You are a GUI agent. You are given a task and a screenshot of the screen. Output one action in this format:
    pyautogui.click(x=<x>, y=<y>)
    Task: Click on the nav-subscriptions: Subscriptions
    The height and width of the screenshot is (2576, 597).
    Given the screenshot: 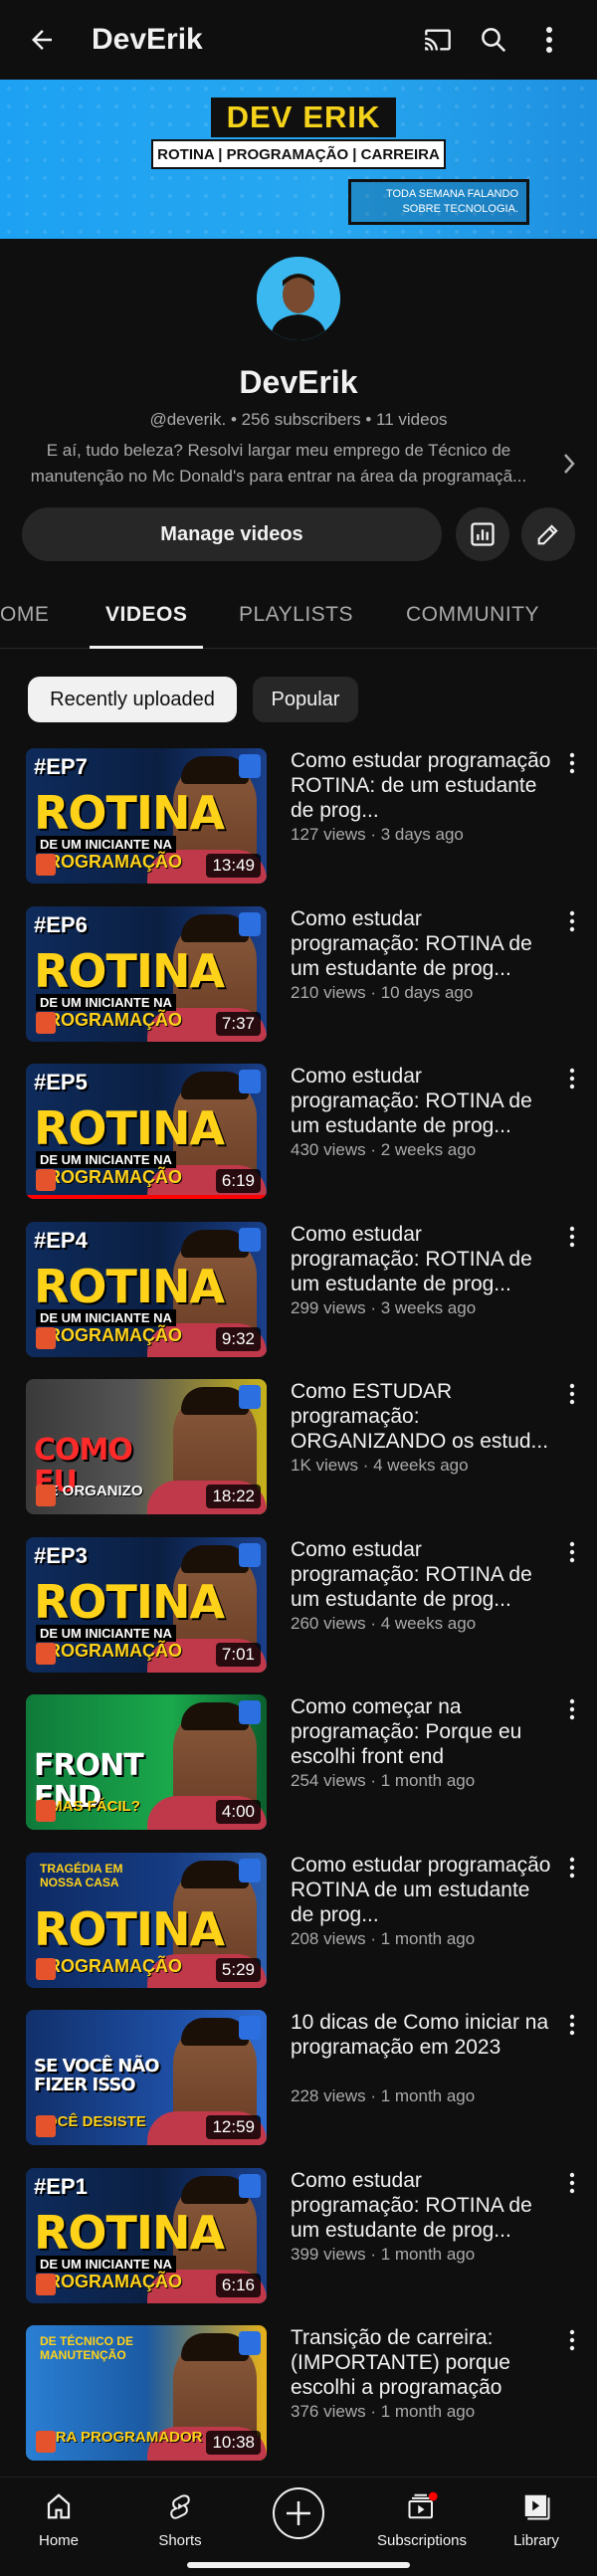 What is the action you would take?
    pyautogui.click(x=422, y=2520)
    